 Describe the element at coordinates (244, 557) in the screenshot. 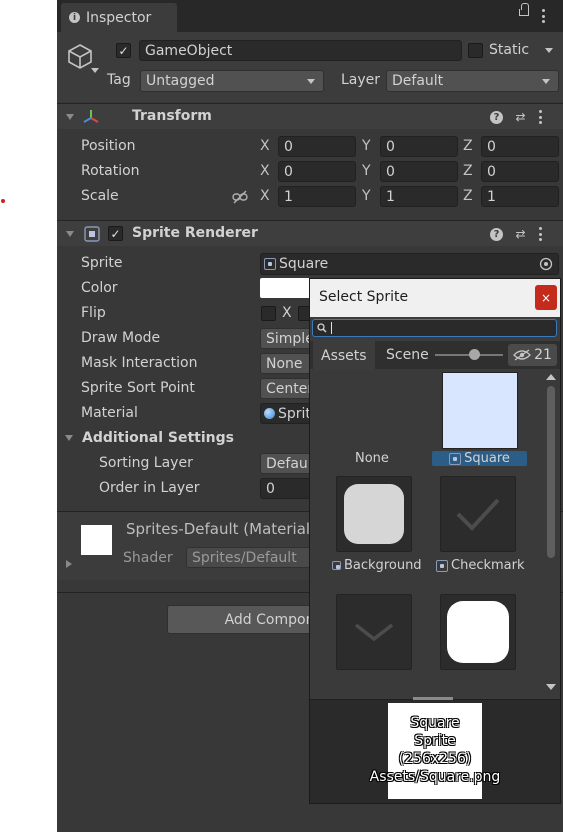

I see `shader-value: Sprites/Default` at that location.